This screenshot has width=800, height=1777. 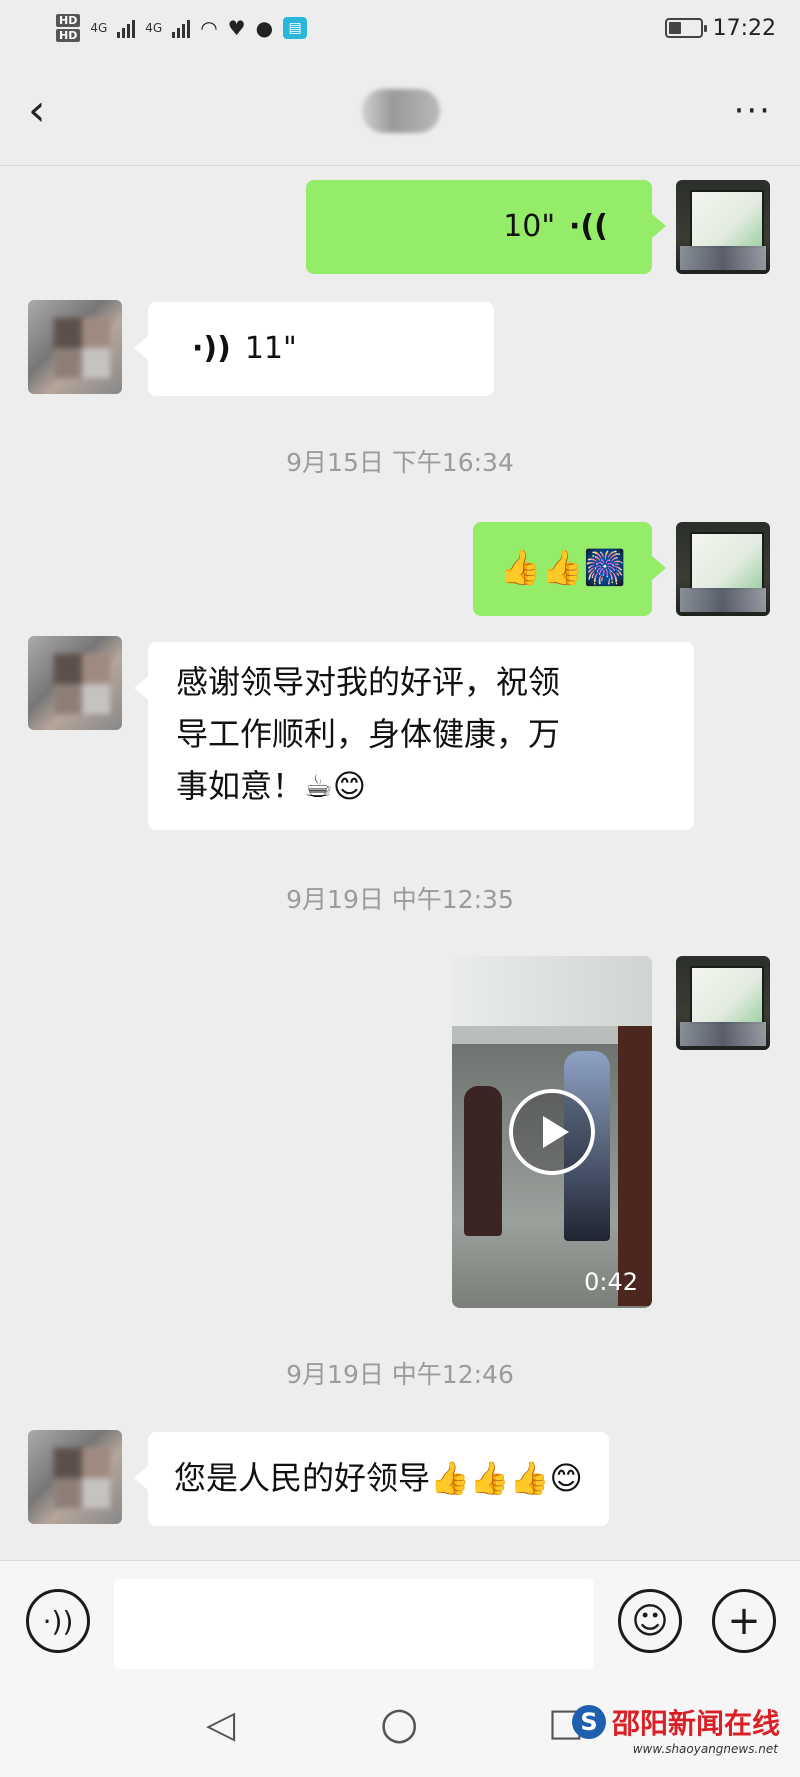 What do you see at coordinates (270, 348) in the screenshot?
I see `voice-duration: 11"` at bounding box center [270, 348].